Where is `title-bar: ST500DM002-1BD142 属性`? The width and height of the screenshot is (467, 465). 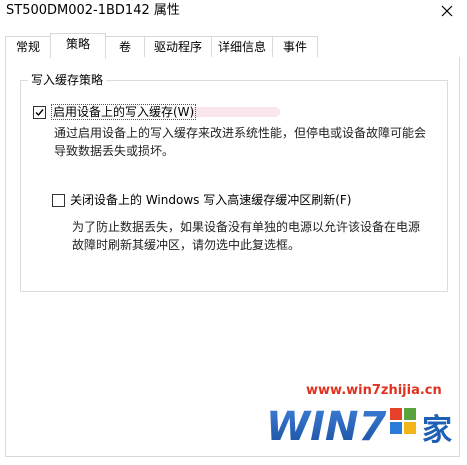
title-bar: ST500DM002-1BD142 属性 is located at coordinates (233, 14).